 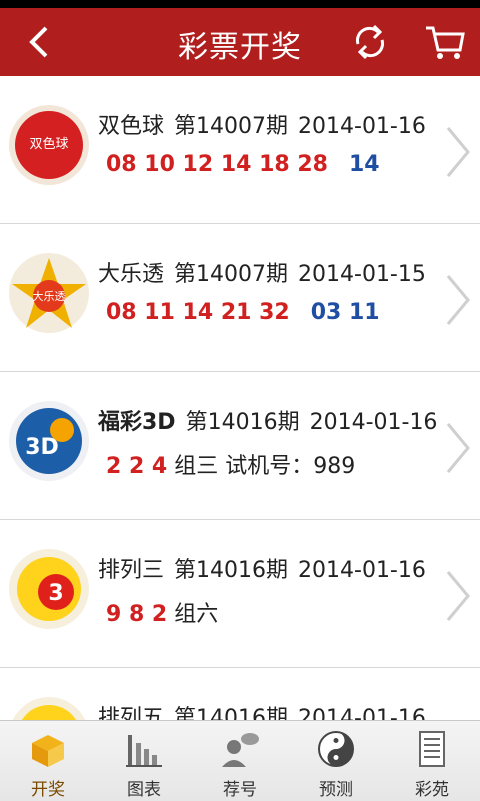 I want to click on pailiewu-logo, so click(x=49, y=708).